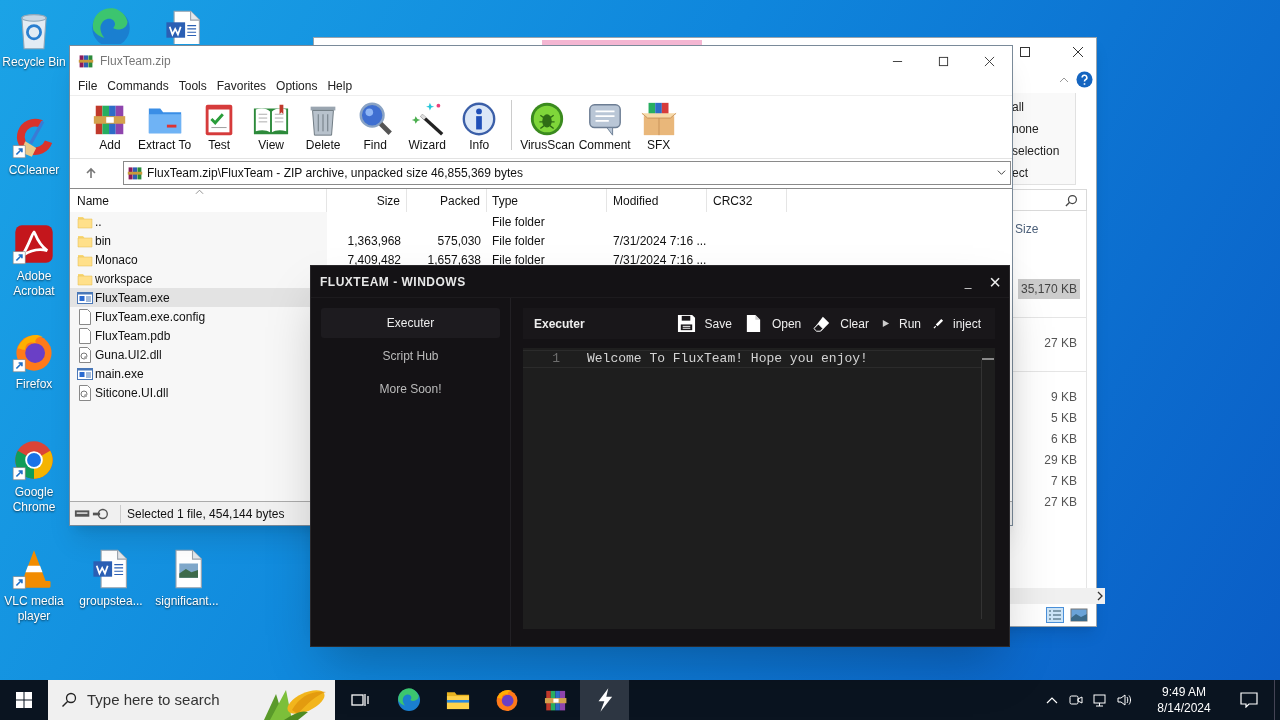 This screenshot has height=720, width=1280. I want to click on taskbar-app, so click(604, 700).